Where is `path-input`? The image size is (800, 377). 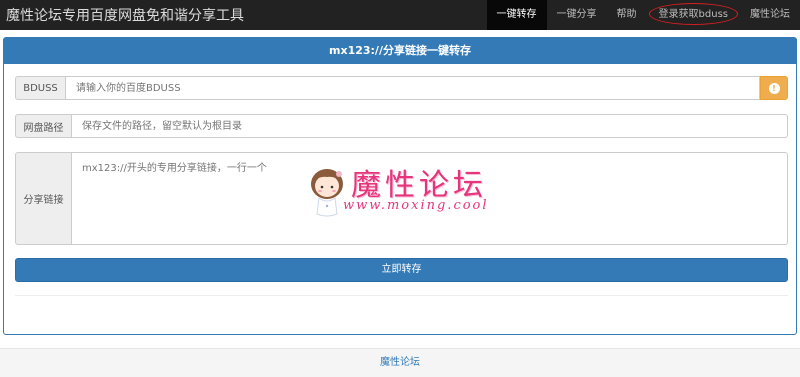 path-input is located at coordinates (430, 126).